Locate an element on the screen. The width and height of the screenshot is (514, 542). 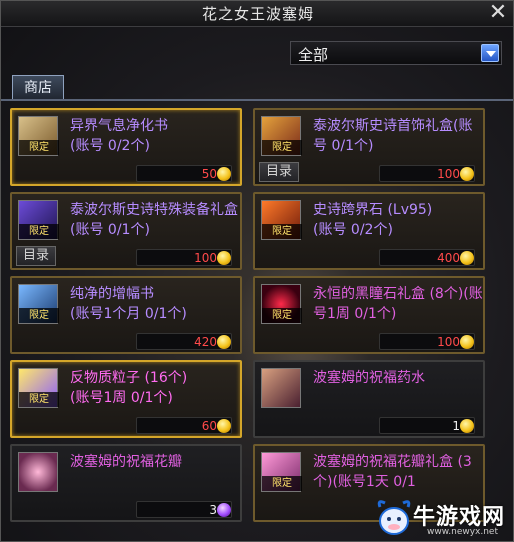
tab-shop: 商店 is located at coordinates (38, 87).